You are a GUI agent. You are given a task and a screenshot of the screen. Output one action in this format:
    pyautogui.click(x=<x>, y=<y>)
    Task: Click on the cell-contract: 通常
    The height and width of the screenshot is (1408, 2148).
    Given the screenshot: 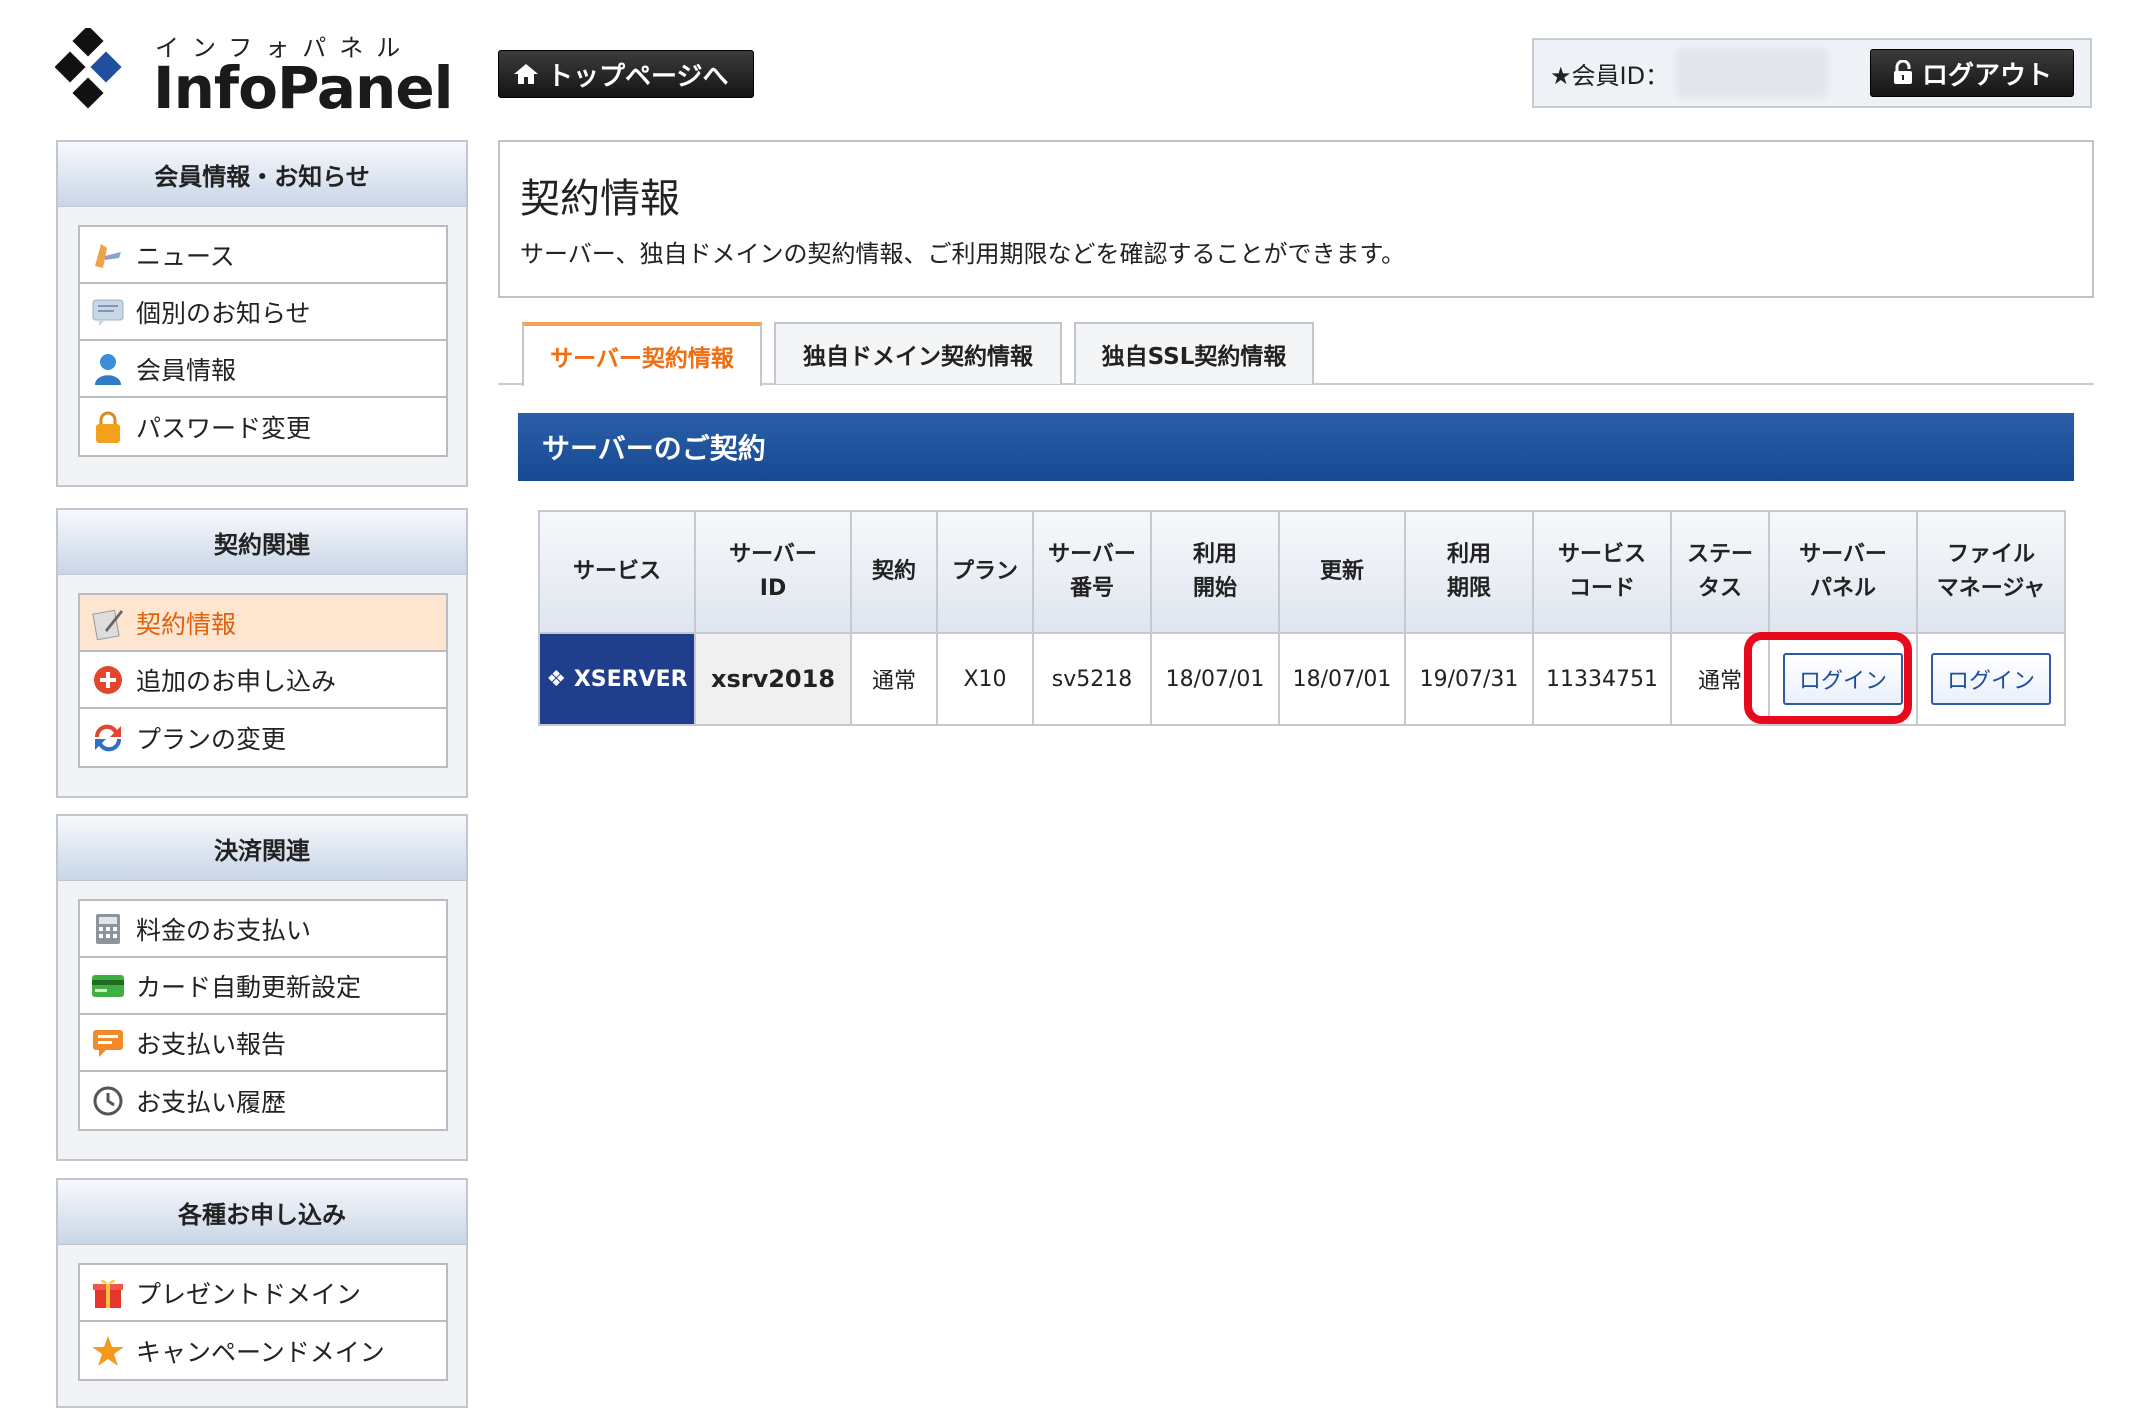 What is the action you would take?
    pyautogui.click(x=894, y=679)
    